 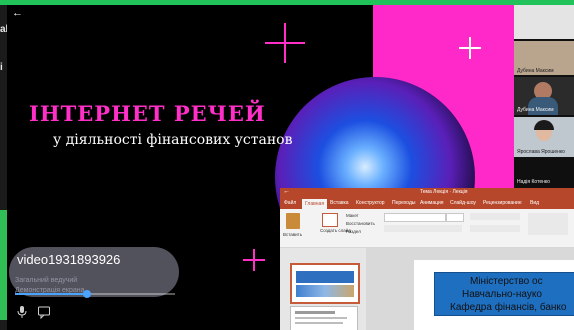 What do you see at coordinates (87, 294) in the screenshot?
I see `video-progress-knob` at bounding box center [87, 294].